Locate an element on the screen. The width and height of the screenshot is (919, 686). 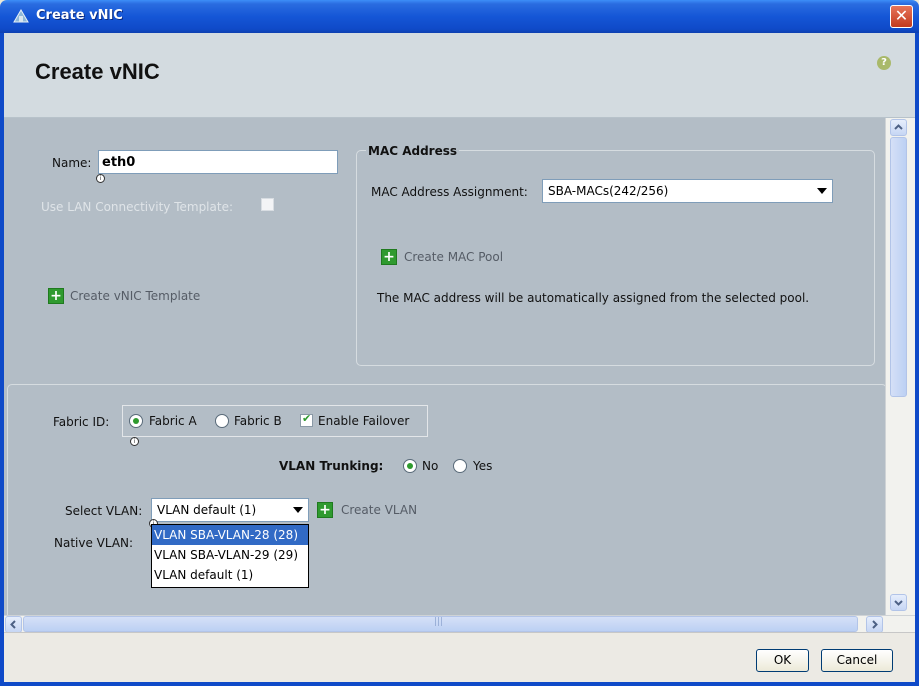
select-vlan-dropdown: VLAN default (1) is located at coordinates (230, 510).